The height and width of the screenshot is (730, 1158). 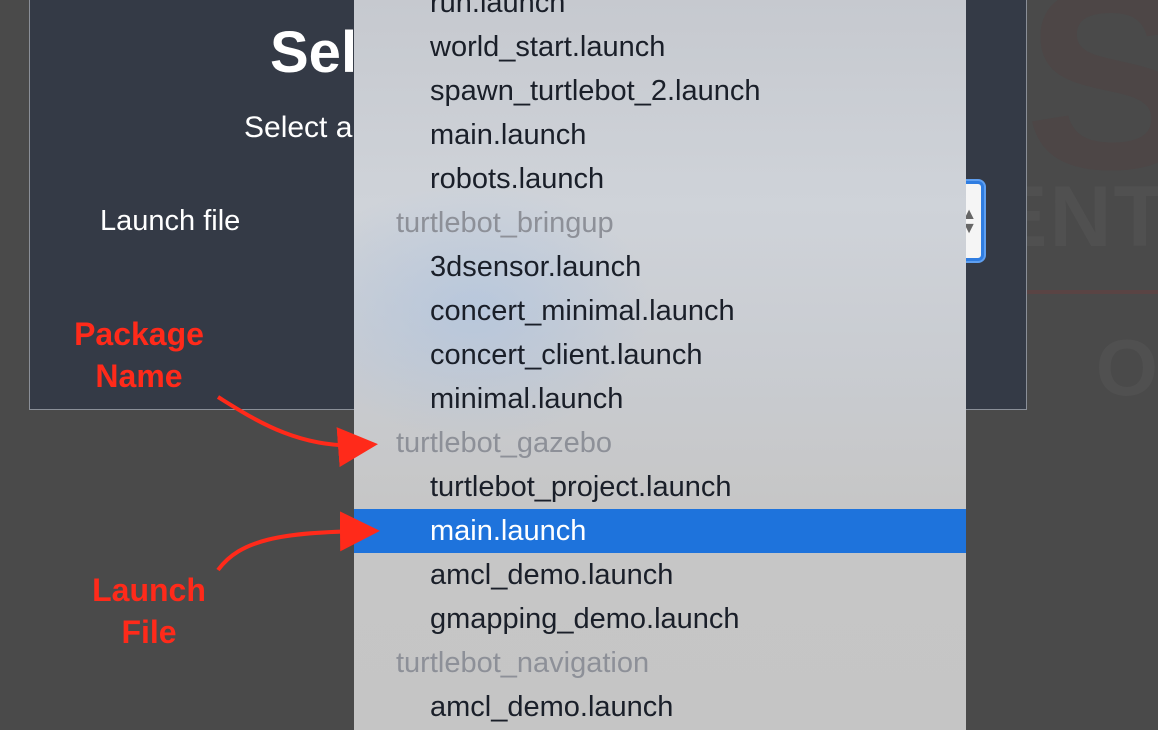 What do you see at coordinates (297, 431) in the screenshot?
I see `arrow-to-package-name` at bounding box center [297, 431].